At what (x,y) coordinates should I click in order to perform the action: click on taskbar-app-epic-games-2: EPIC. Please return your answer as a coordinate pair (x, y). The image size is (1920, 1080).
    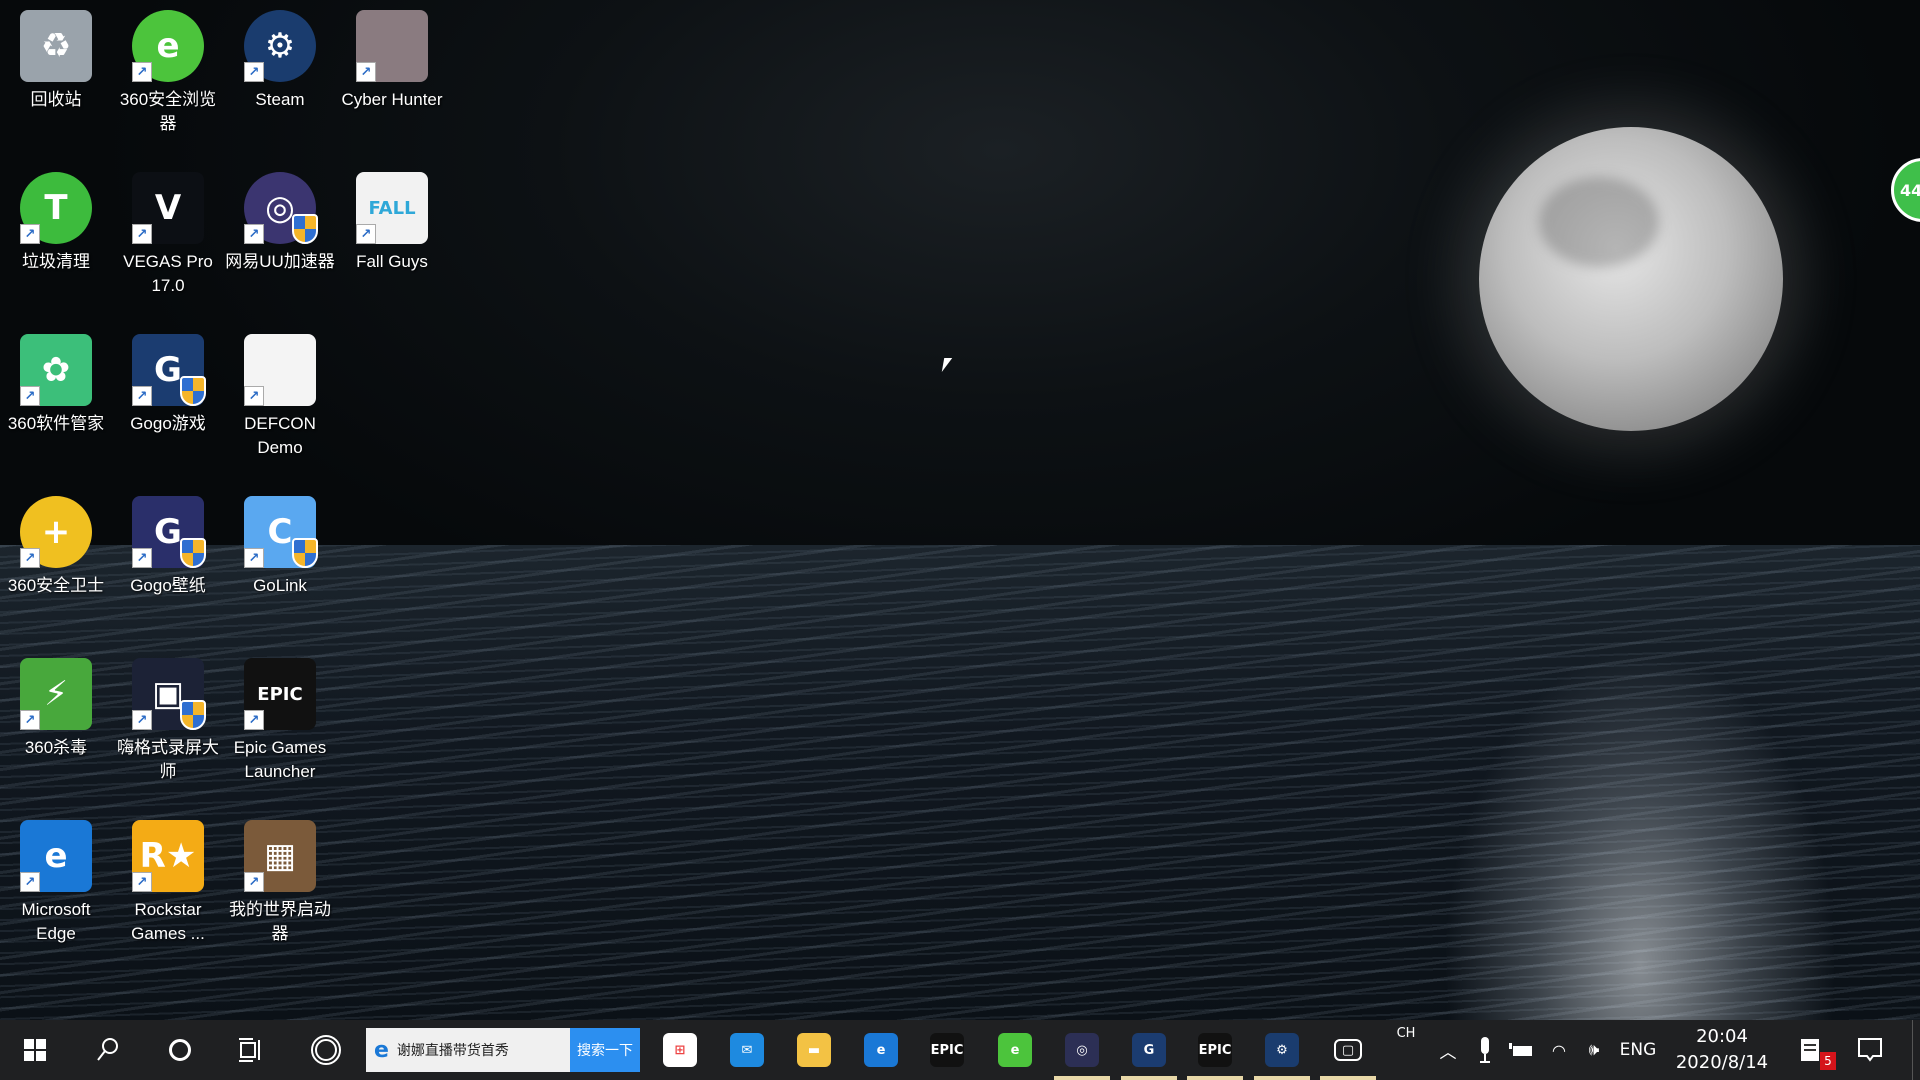
    Looking at the image, I should click on (1215, 1050).